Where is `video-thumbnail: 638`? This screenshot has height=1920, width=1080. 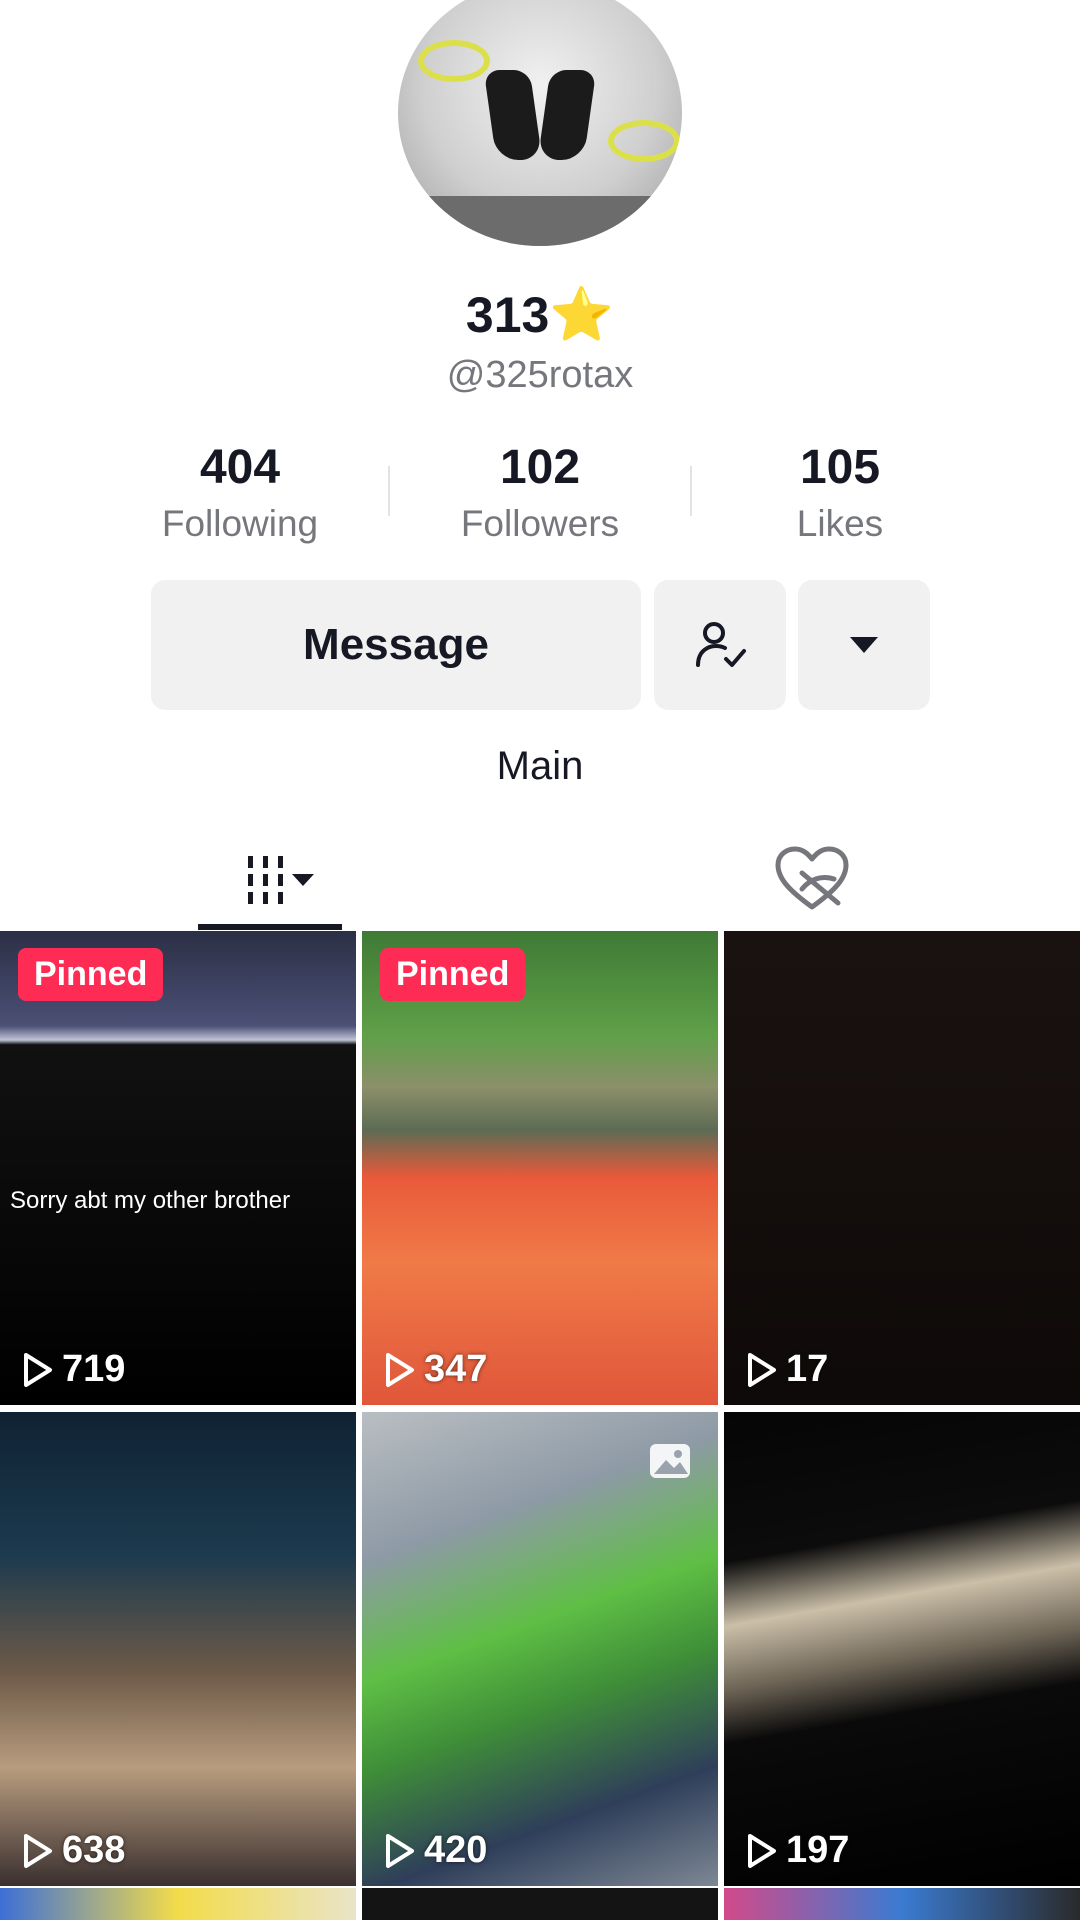
video-thumbnail: 638 is located at coordinates (178, 1649).